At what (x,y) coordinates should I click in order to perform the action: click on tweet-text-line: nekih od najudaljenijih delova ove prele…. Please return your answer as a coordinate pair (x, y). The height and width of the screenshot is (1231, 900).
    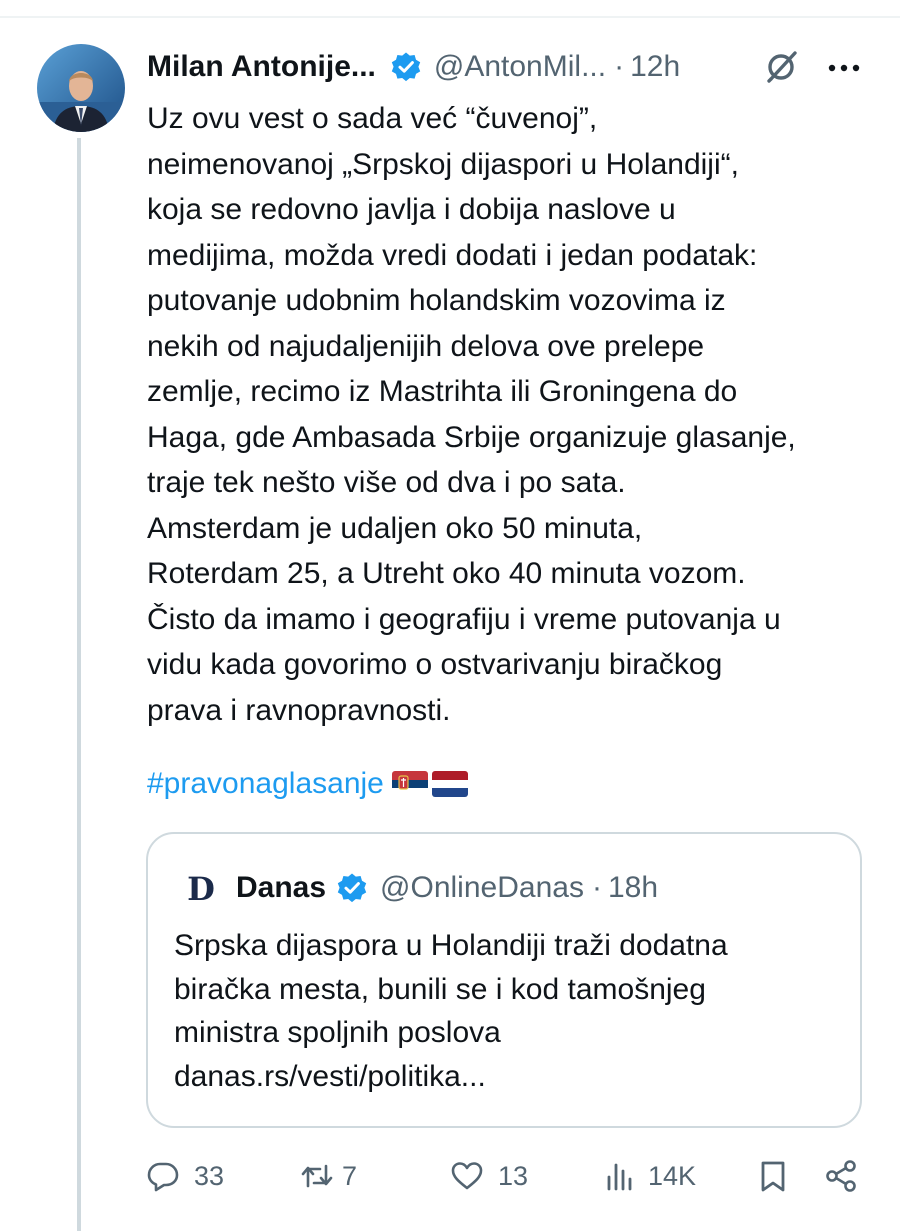
    Looking at the image, I should click on (426, 346).